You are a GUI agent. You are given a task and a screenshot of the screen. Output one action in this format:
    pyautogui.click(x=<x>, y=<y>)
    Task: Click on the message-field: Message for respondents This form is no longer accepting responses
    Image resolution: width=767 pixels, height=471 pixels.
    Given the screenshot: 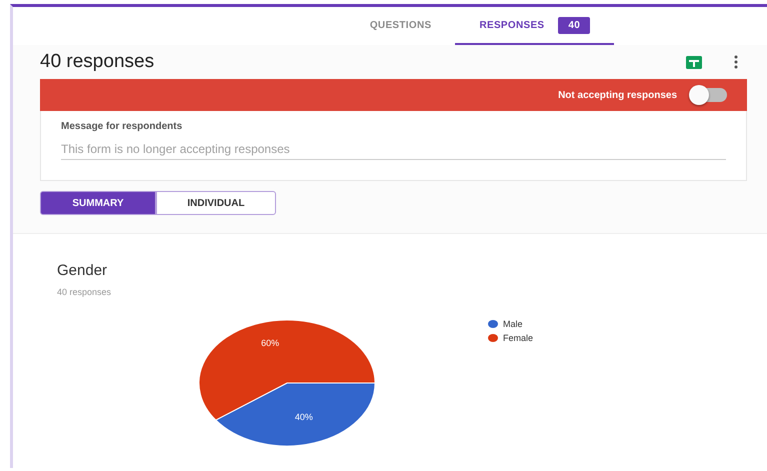 What is the action you would take?
    pyautogui.click(x=393, y=146)
    